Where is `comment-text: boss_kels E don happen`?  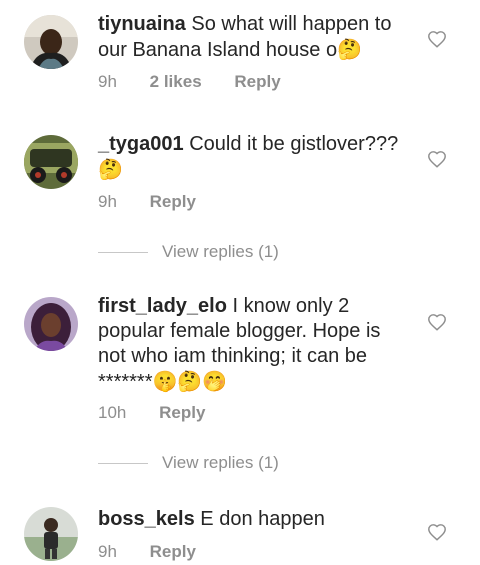
comment-text: boss_kels E don happen is located at coordinates (253, 519).